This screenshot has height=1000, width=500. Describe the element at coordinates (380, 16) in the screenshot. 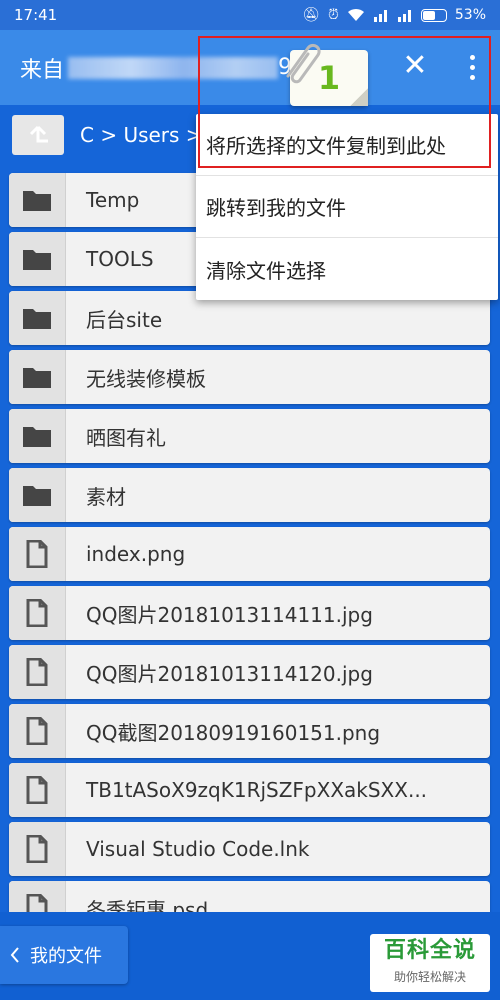

I see `signal-icon` at that location.